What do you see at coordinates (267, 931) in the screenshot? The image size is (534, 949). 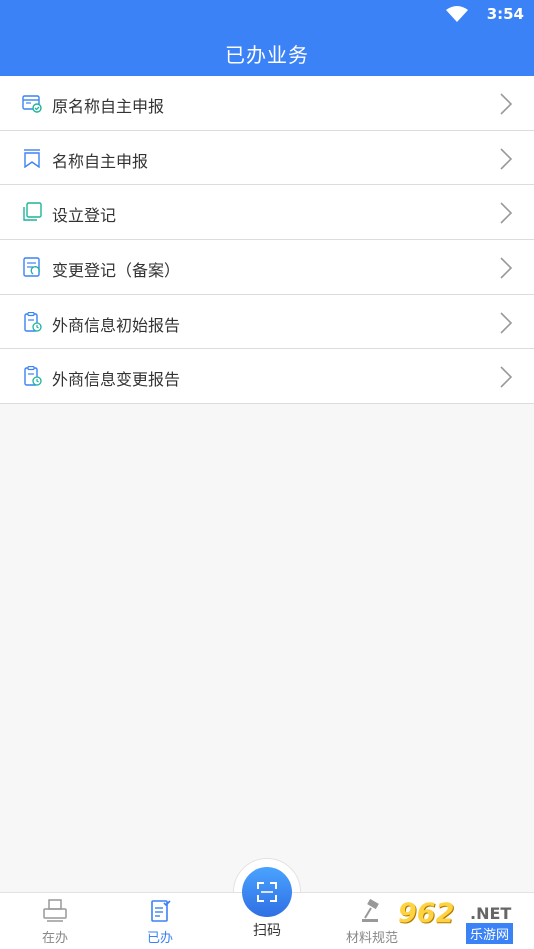 I see `scan-label: 扫码` at bounding box center [267, 931].